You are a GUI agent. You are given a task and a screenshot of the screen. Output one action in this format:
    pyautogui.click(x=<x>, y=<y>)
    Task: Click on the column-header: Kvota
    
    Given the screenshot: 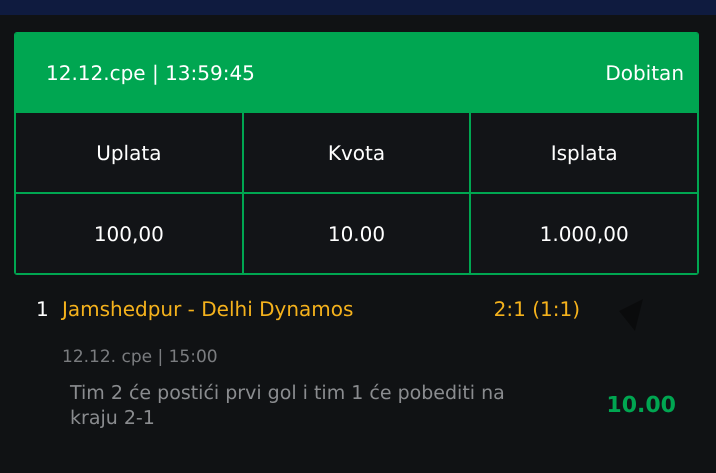 What is the action you would take?
    pyautogui.click(x=357, y=152)
    